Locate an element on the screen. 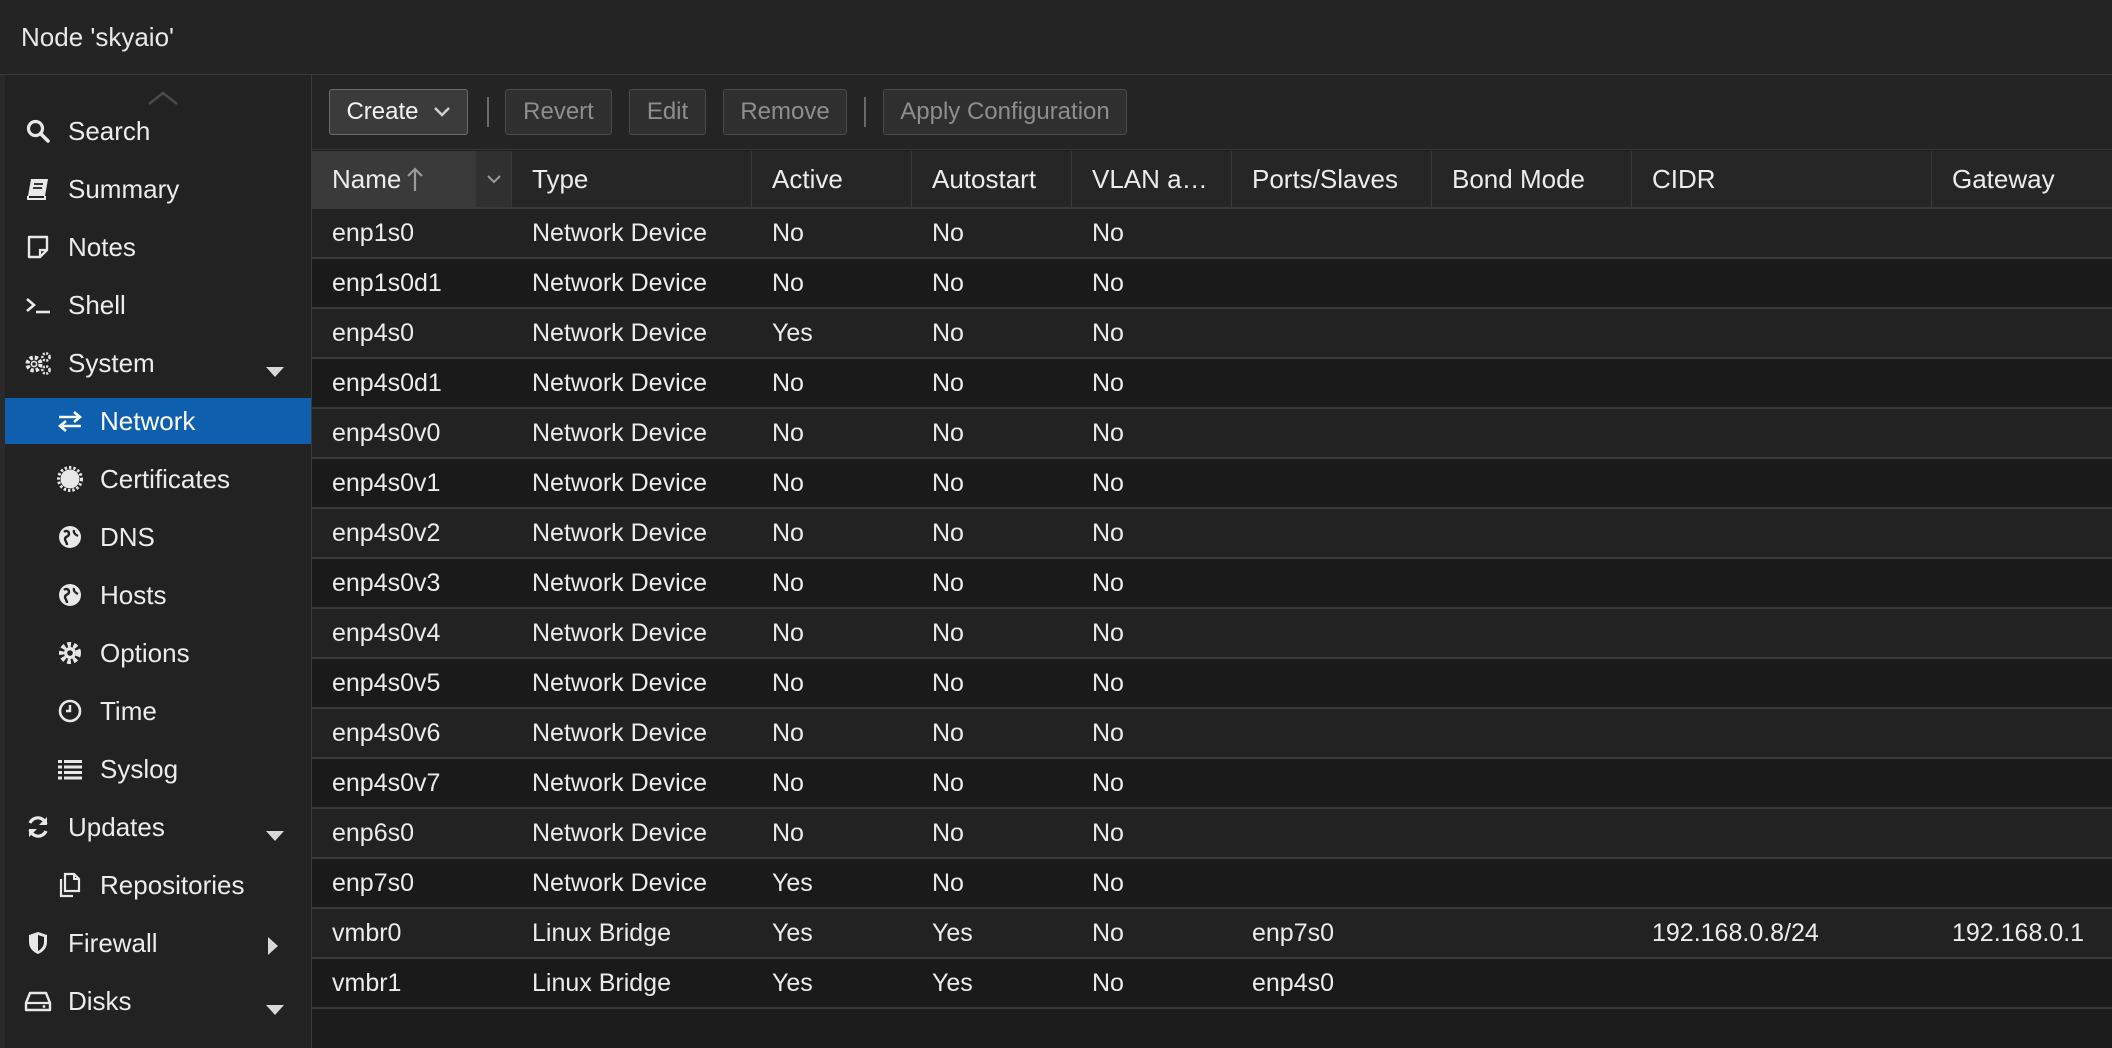 Image resolution: width=2112 pixels, height=1048 pixels. sidebar-item-hosts: Hosts is located at coordinates (158, 595).